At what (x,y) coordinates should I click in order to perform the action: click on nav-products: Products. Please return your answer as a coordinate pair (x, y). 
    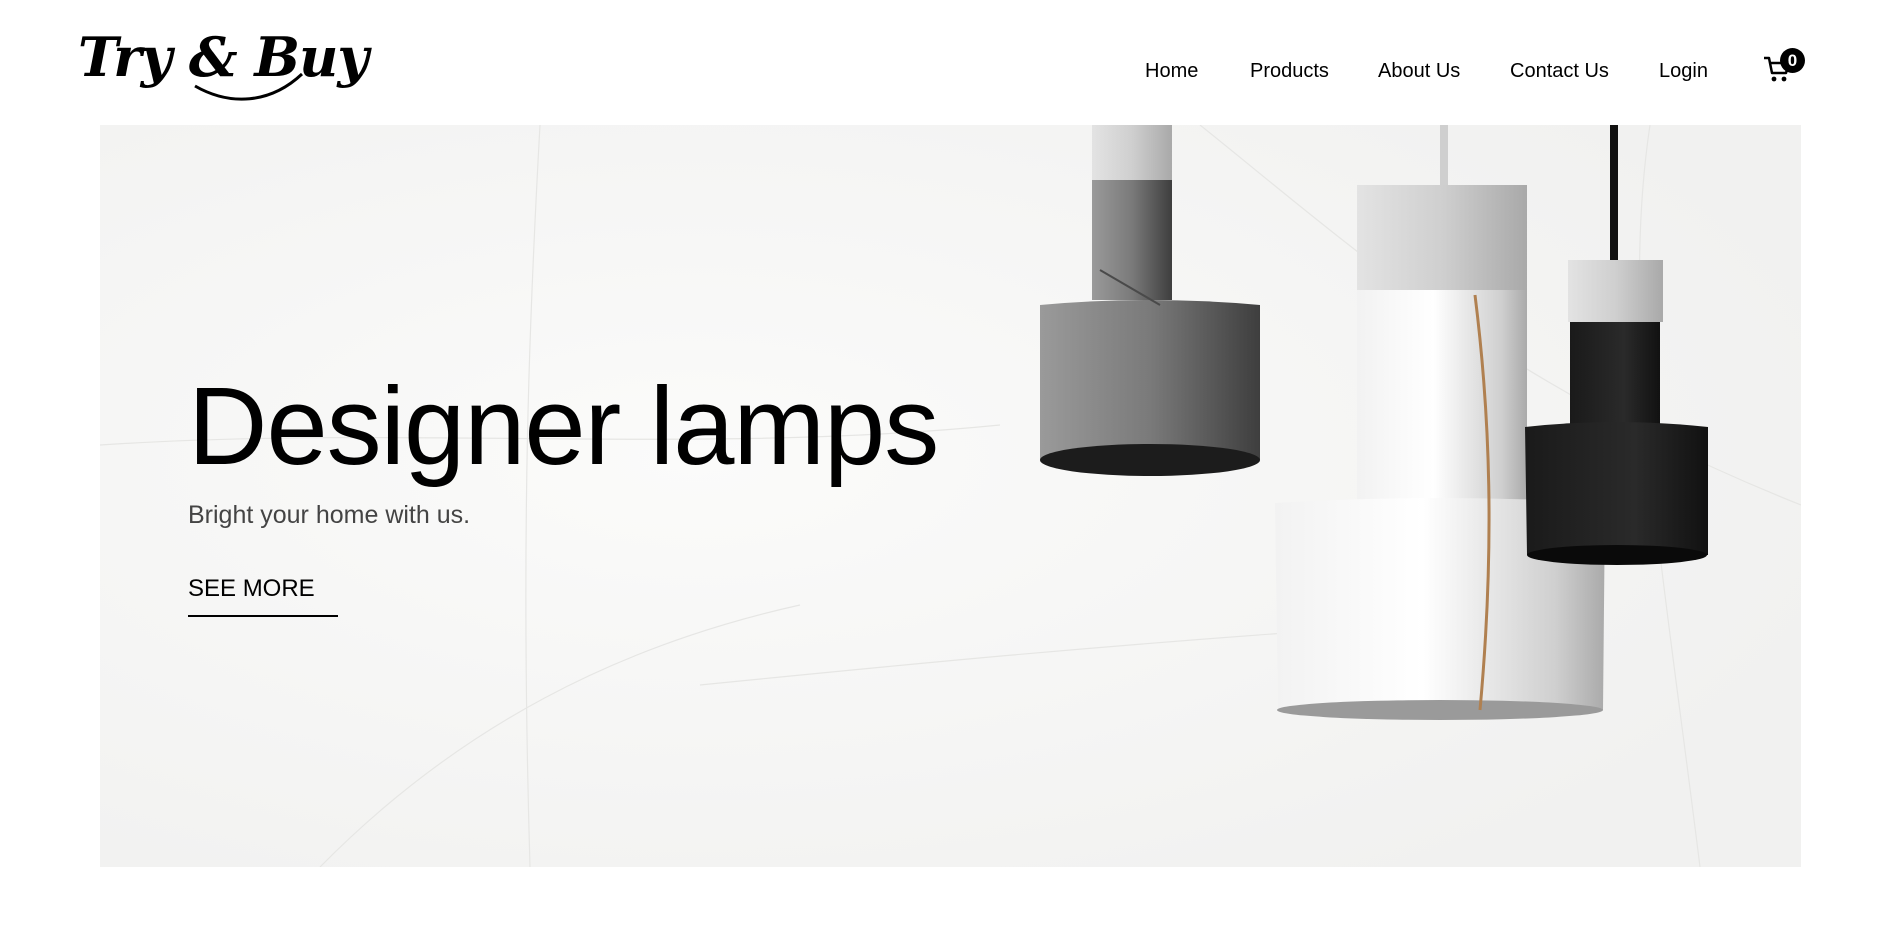
    Looking at the image, I should click on (1289, 71).